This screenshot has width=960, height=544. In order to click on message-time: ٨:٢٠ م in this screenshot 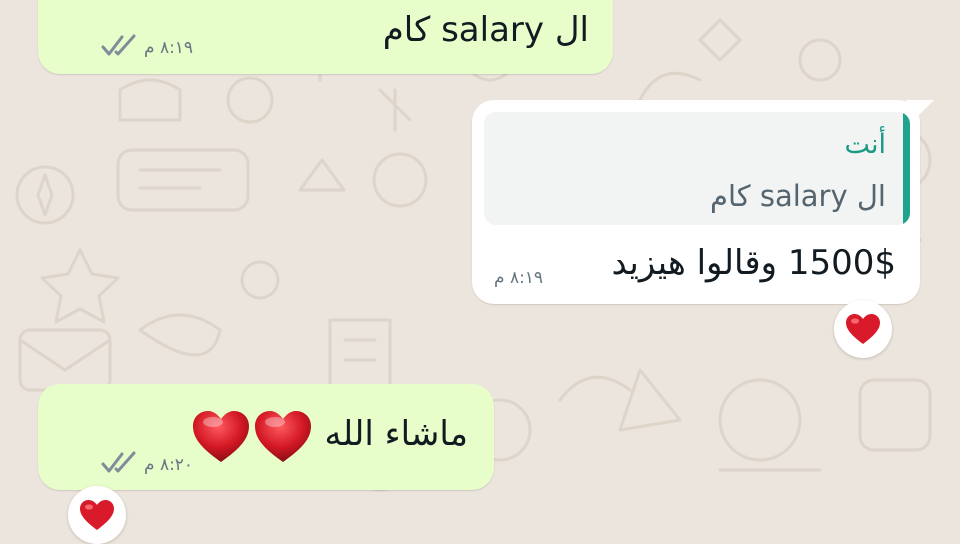, I will do `click(169, 465)`.